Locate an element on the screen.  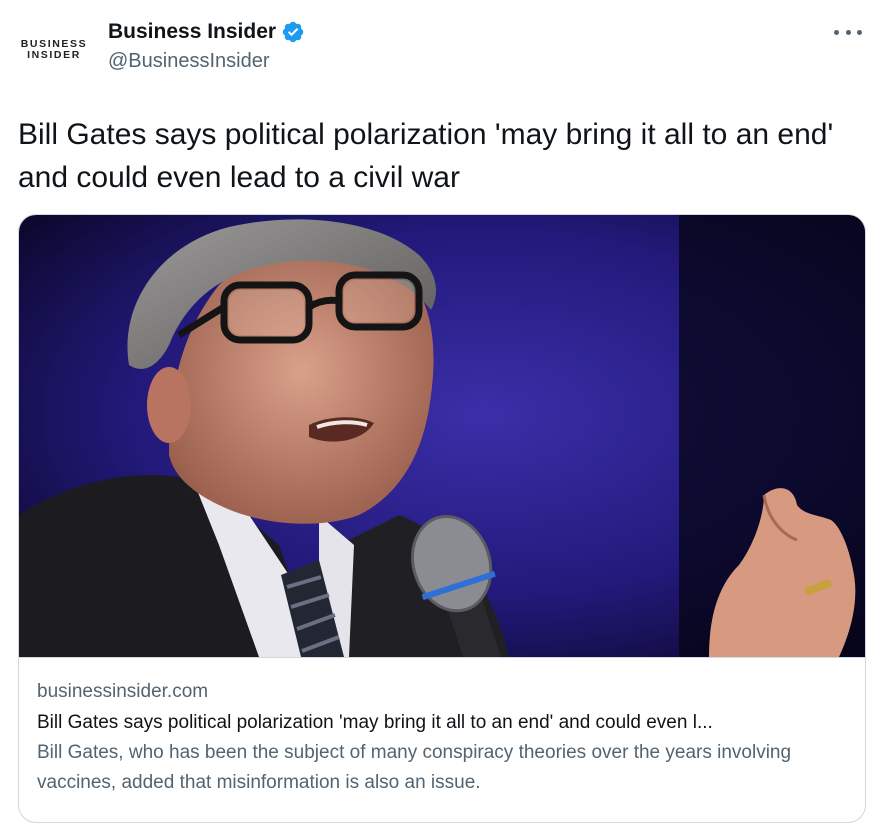
avatar-logo-line2: INSIDER is located at coordinates (54, 55).